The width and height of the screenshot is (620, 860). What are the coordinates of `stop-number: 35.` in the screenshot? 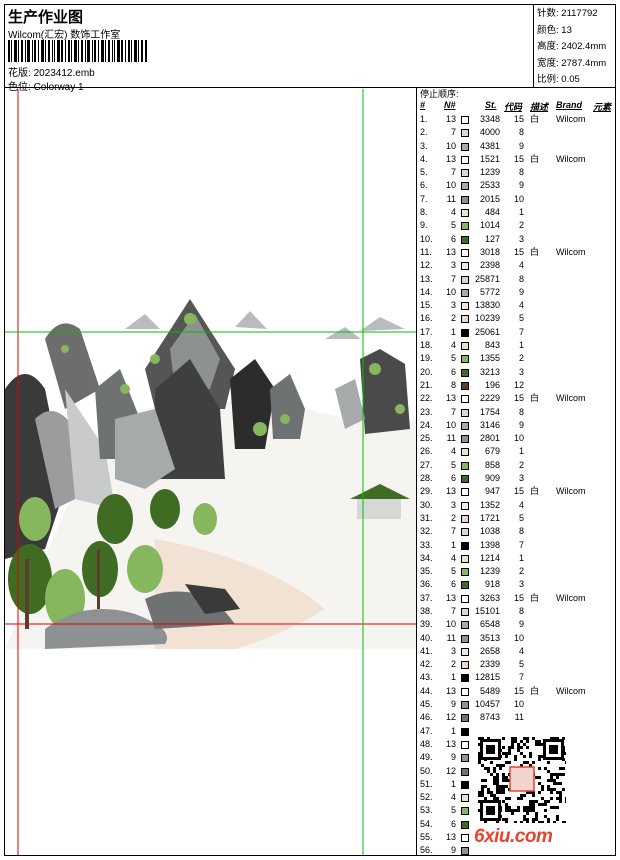 It's located at (426, 571).